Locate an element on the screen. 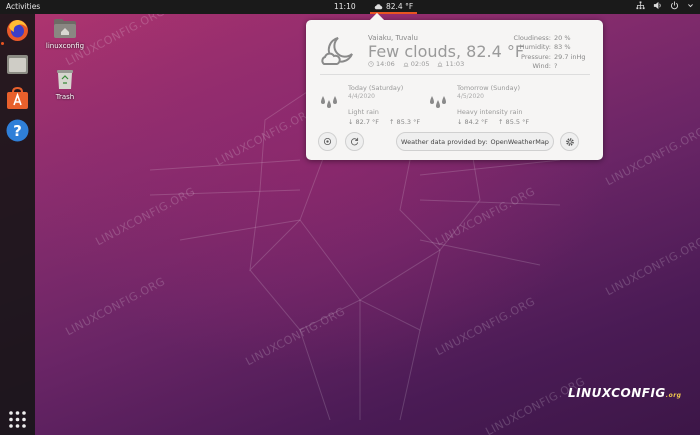  weather-cloud-icon is located at coordinates (378, 7).